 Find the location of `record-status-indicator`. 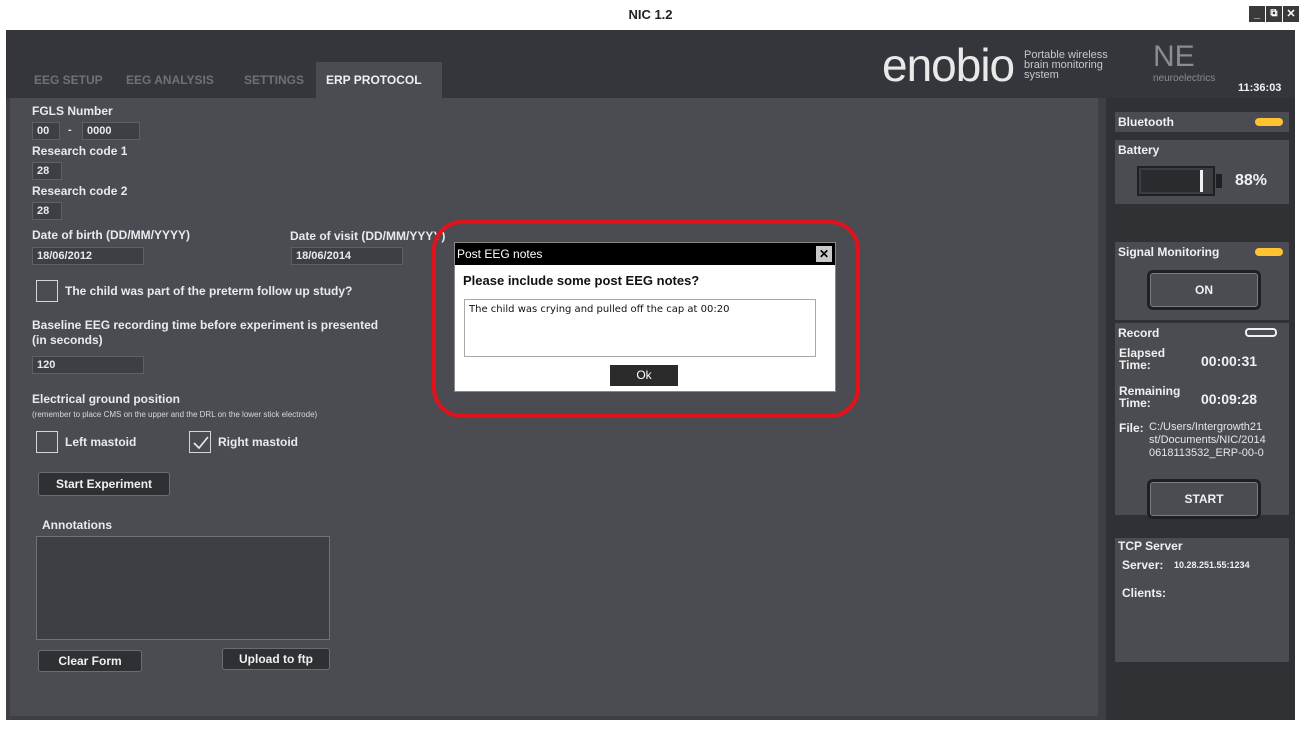

record-status-indicator is located at coordinates (1261, 332).